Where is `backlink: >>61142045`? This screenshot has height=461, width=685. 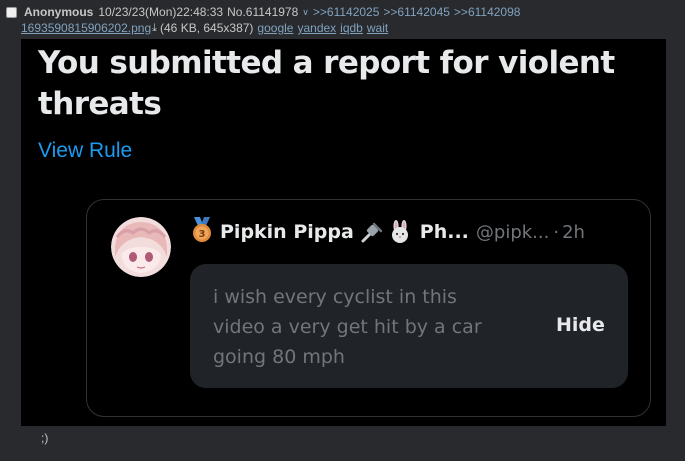 backlink: >>61142045 is located at coordinates (416, 12).